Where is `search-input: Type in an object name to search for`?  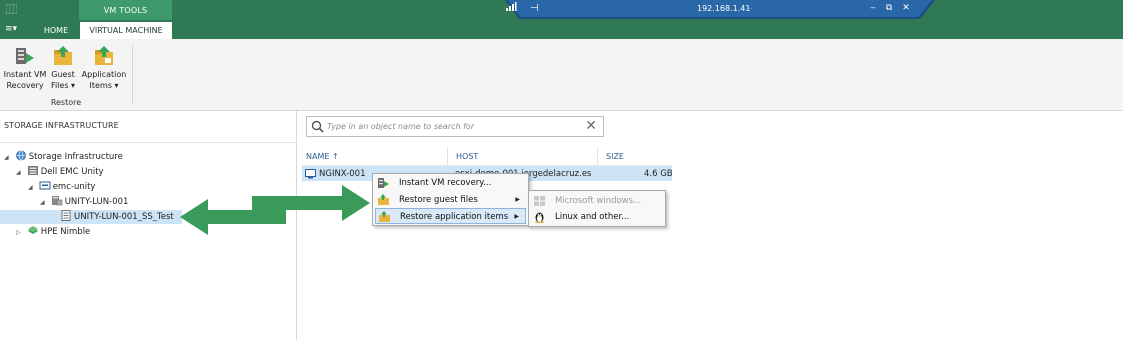 search-input: Type in an object name to search for is located at coordinates (400, 126).